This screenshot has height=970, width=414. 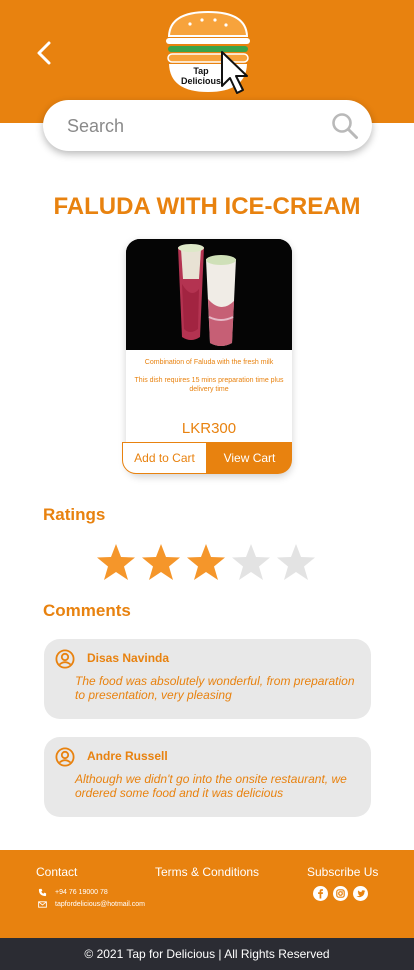 I want to click on star-rating, so click(x=208, y=563).